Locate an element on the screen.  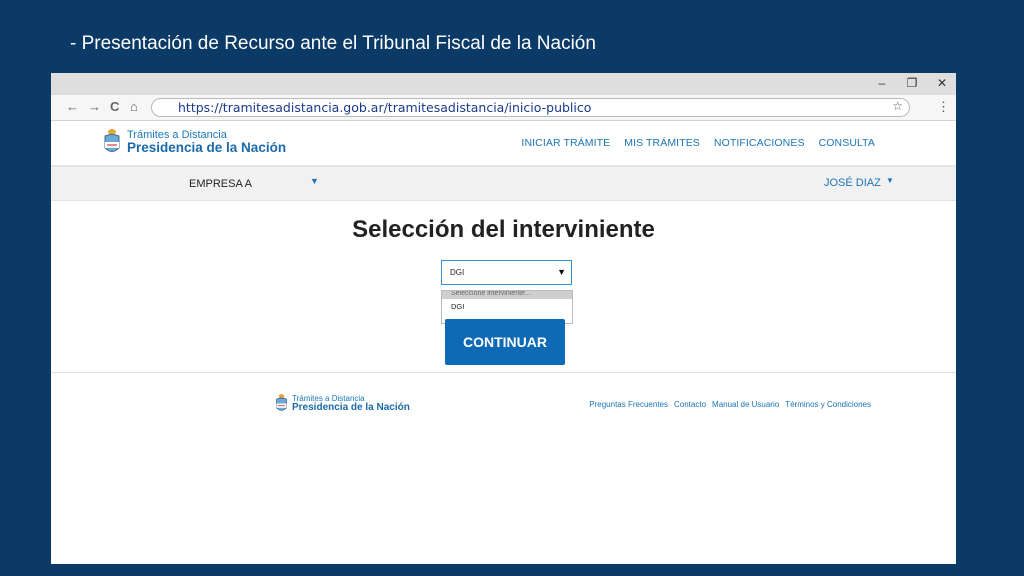
company-selector: EMPRESA A is located at coordinates (220, 184).